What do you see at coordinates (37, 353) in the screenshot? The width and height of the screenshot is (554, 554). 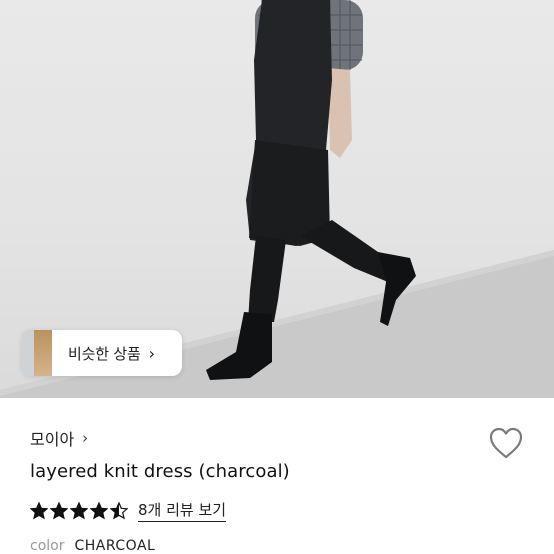 I see `similar-products-thumbnail` at bounding box center [37, 353].